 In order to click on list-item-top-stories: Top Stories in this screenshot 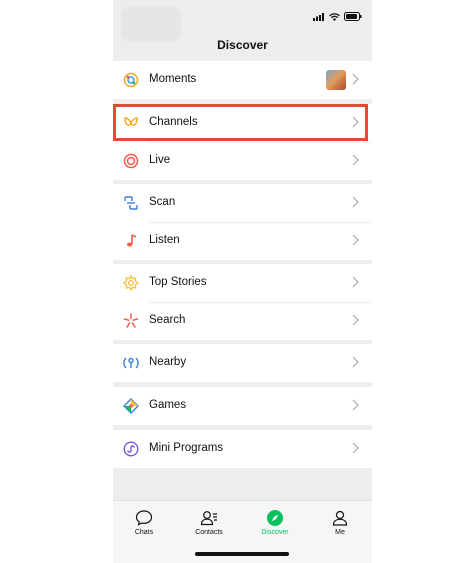, I will do `click(242, 283)`.